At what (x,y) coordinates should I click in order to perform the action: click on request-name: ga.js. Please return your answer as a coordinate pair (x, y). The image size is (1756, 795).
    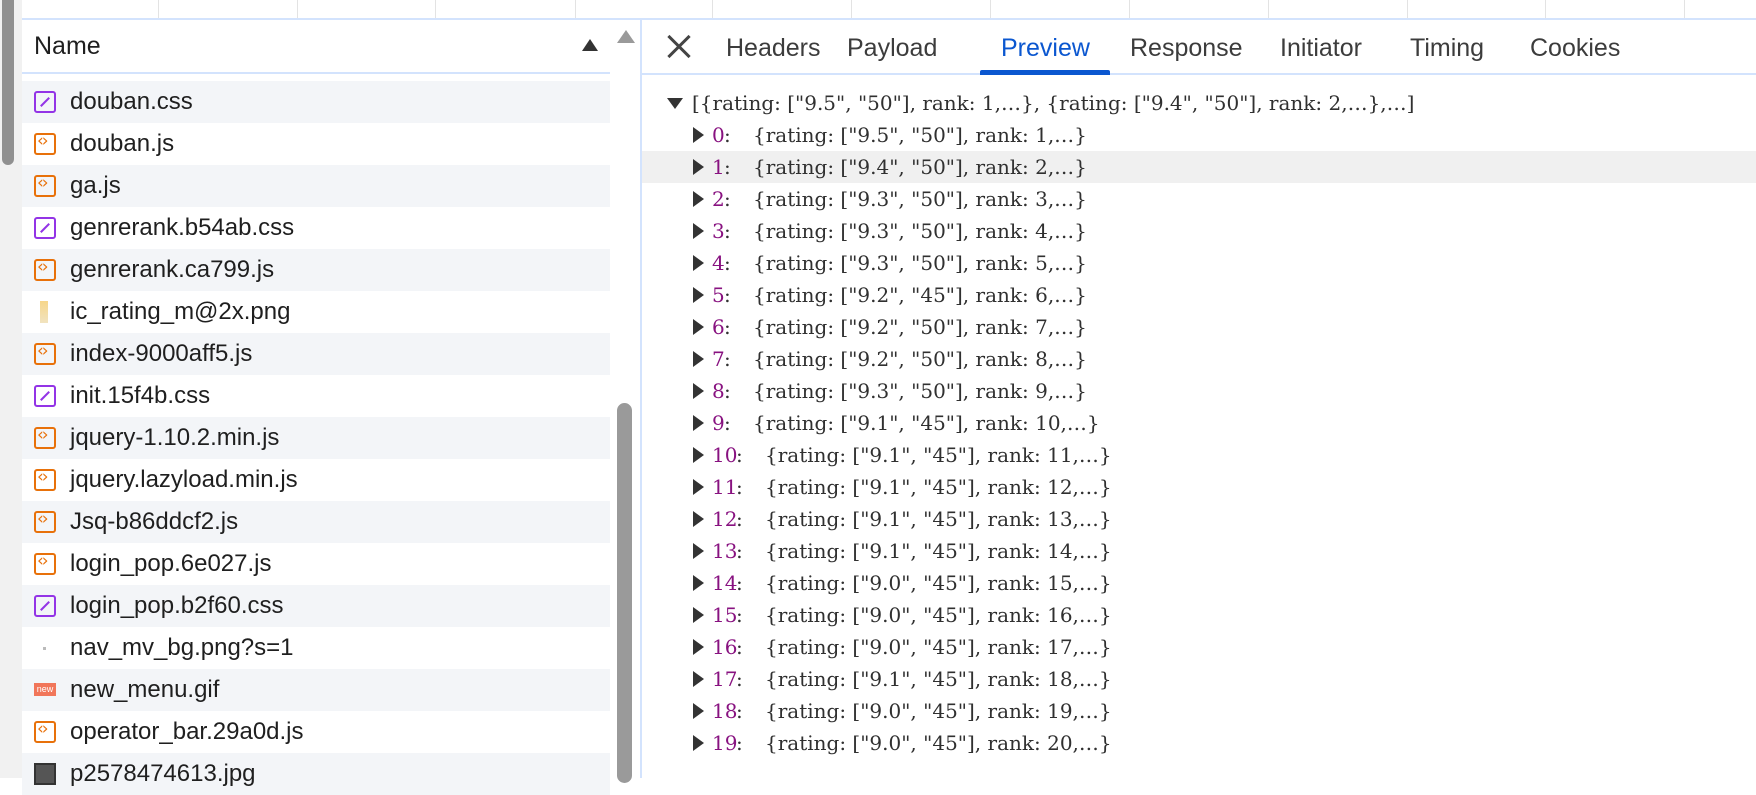
    Looking at the image, I should click on (95, 185).